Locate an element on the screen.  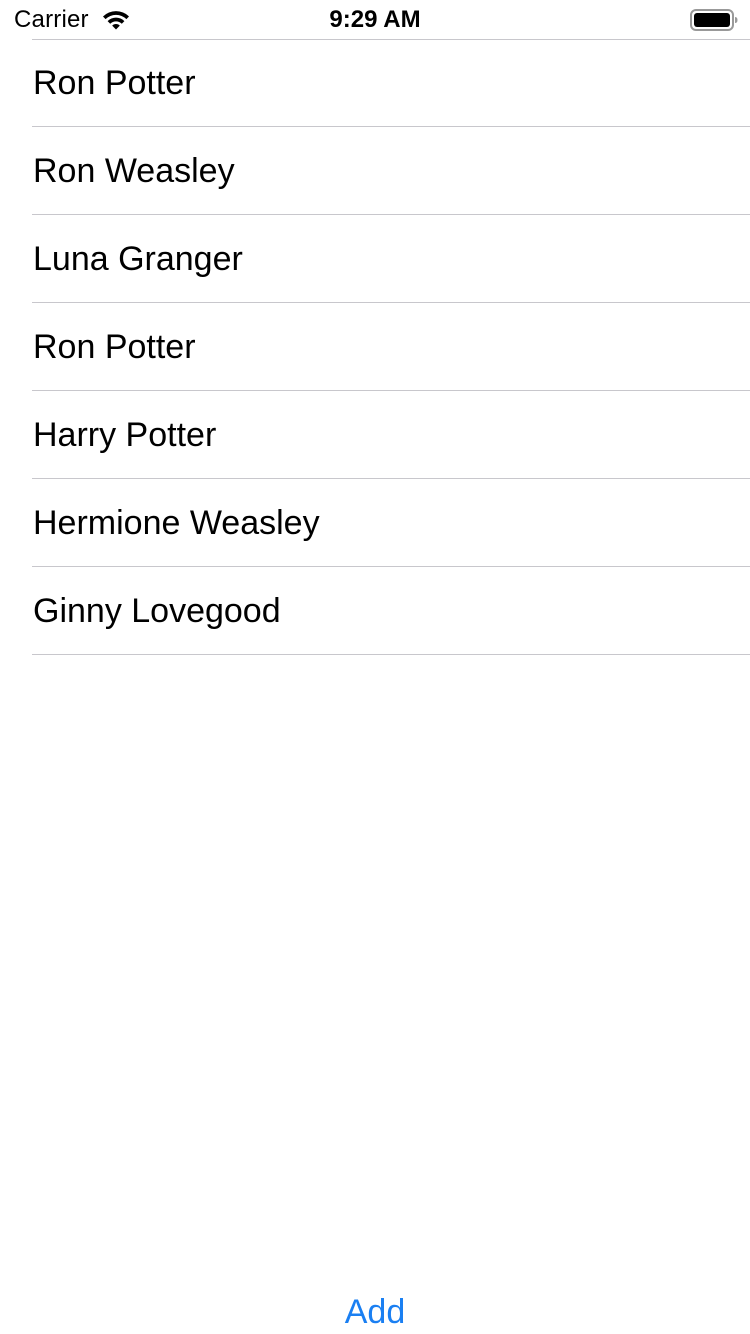
list-item: Harry Potter is located at coordinates (375, 435).